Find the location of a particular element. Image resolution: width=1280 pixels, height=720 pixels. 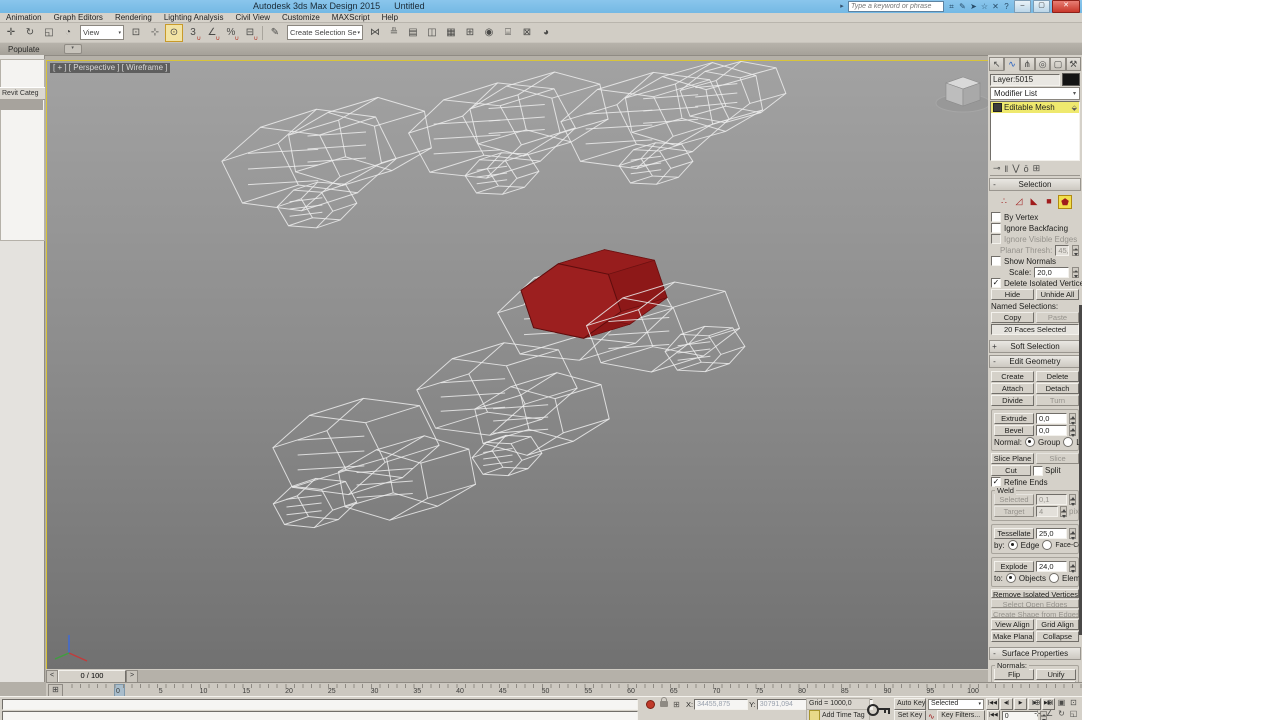

normals-scale-spinner is located at coordinates (1075, 272).